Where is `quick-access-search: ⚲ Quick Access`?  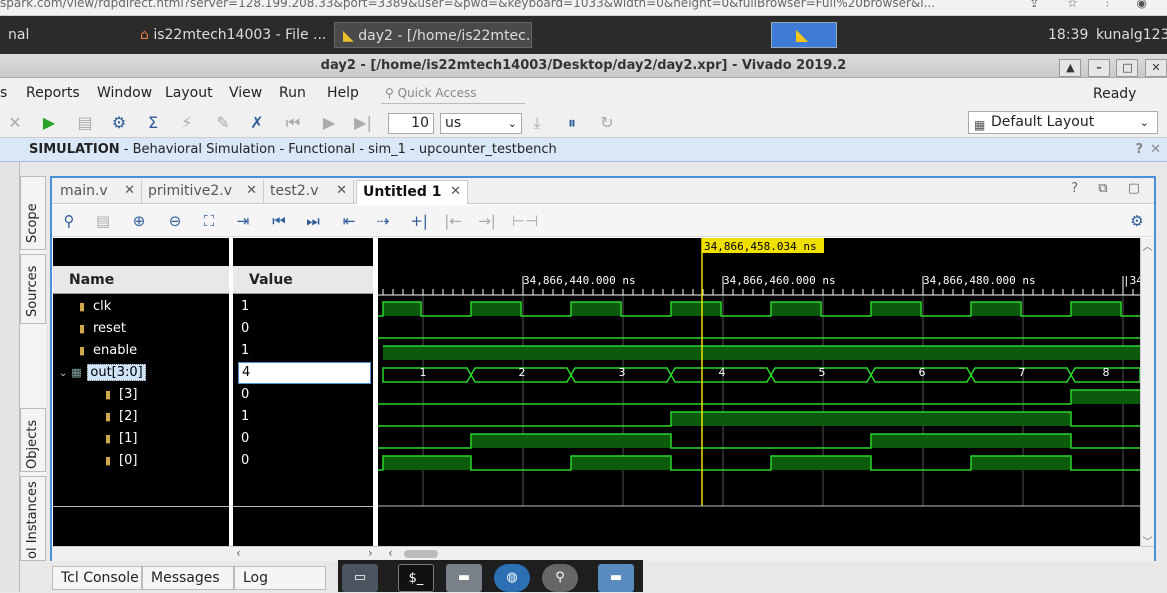
quick-access-search: ⚲ Quick Access is located at coordinates (453, 93).